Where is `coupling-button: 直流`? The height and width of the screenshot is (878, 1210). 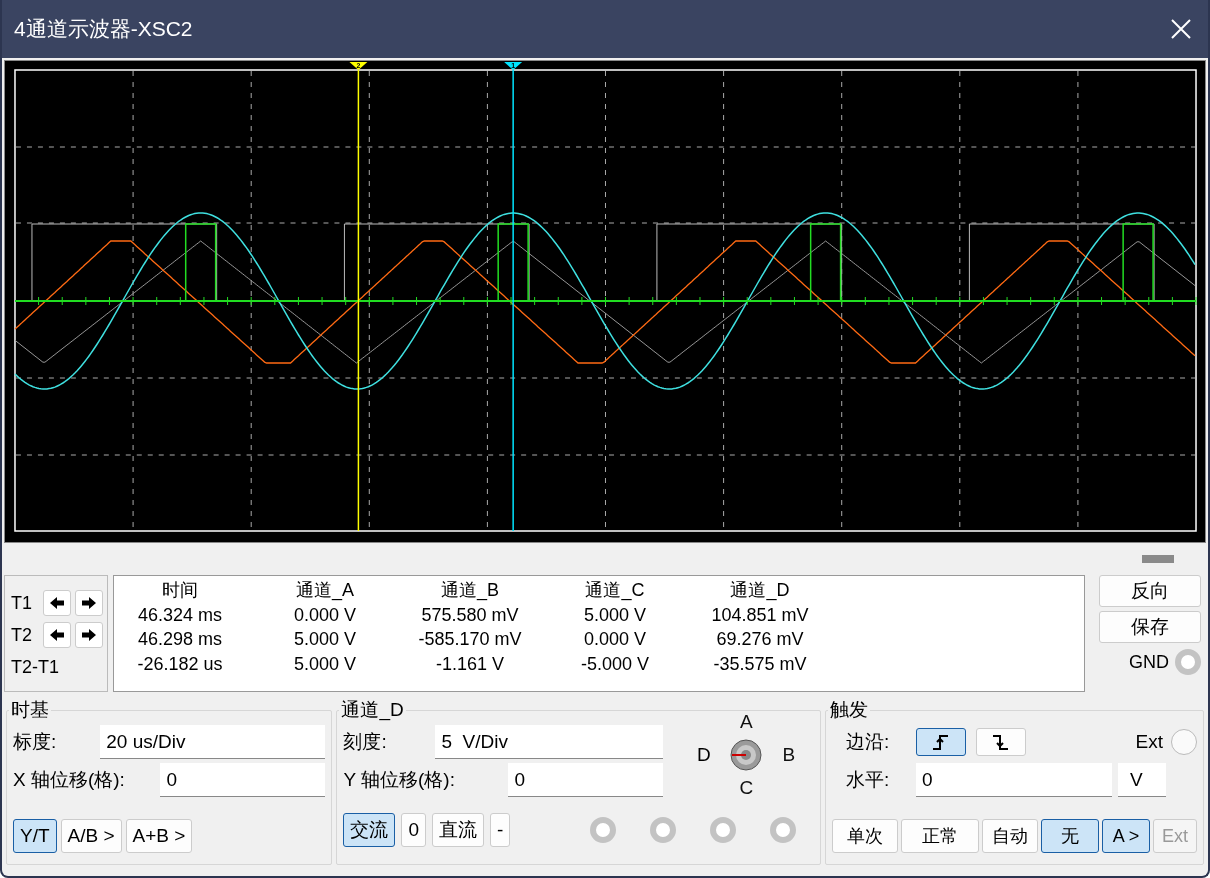 coupling-button: 直流 is located at coordinates (458, 830).